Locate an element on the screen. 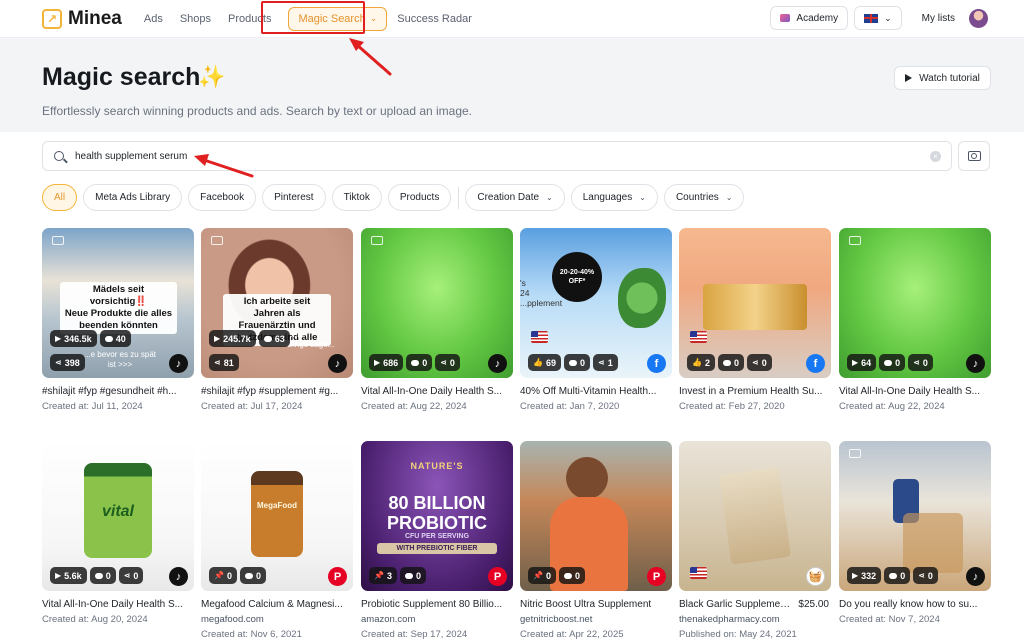  image-search-button is located at coordinates (974, 156).